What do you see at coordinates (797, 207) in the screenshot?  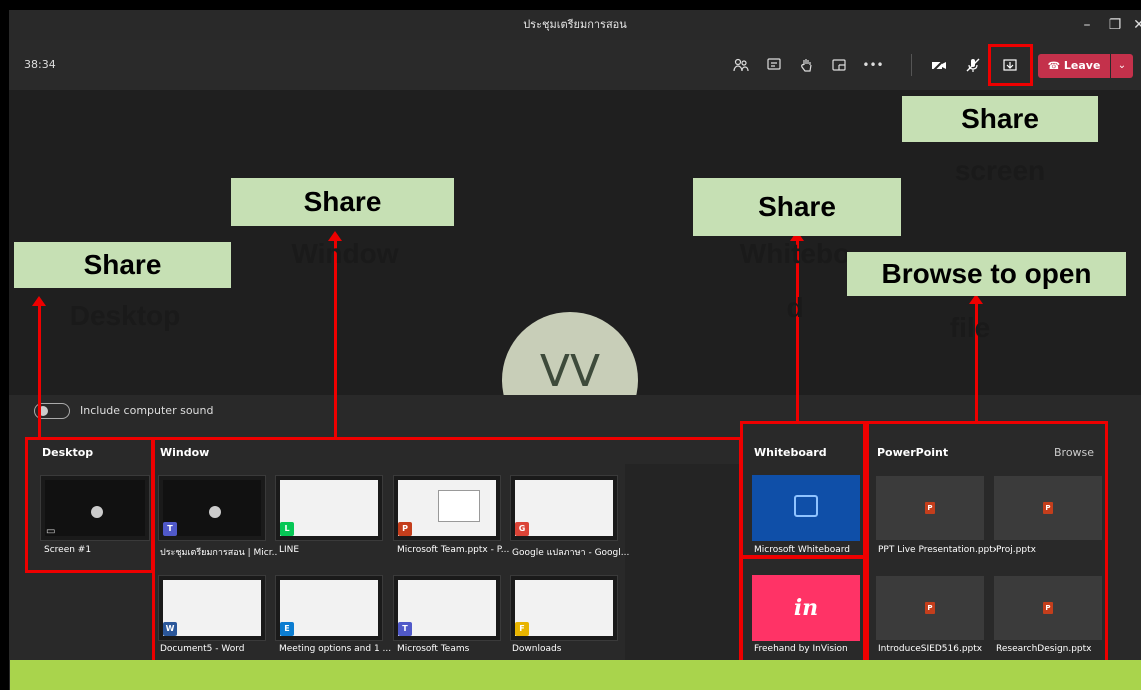 I see `annotation-share-whiteboard: Share` at bounding box center [797, 207].